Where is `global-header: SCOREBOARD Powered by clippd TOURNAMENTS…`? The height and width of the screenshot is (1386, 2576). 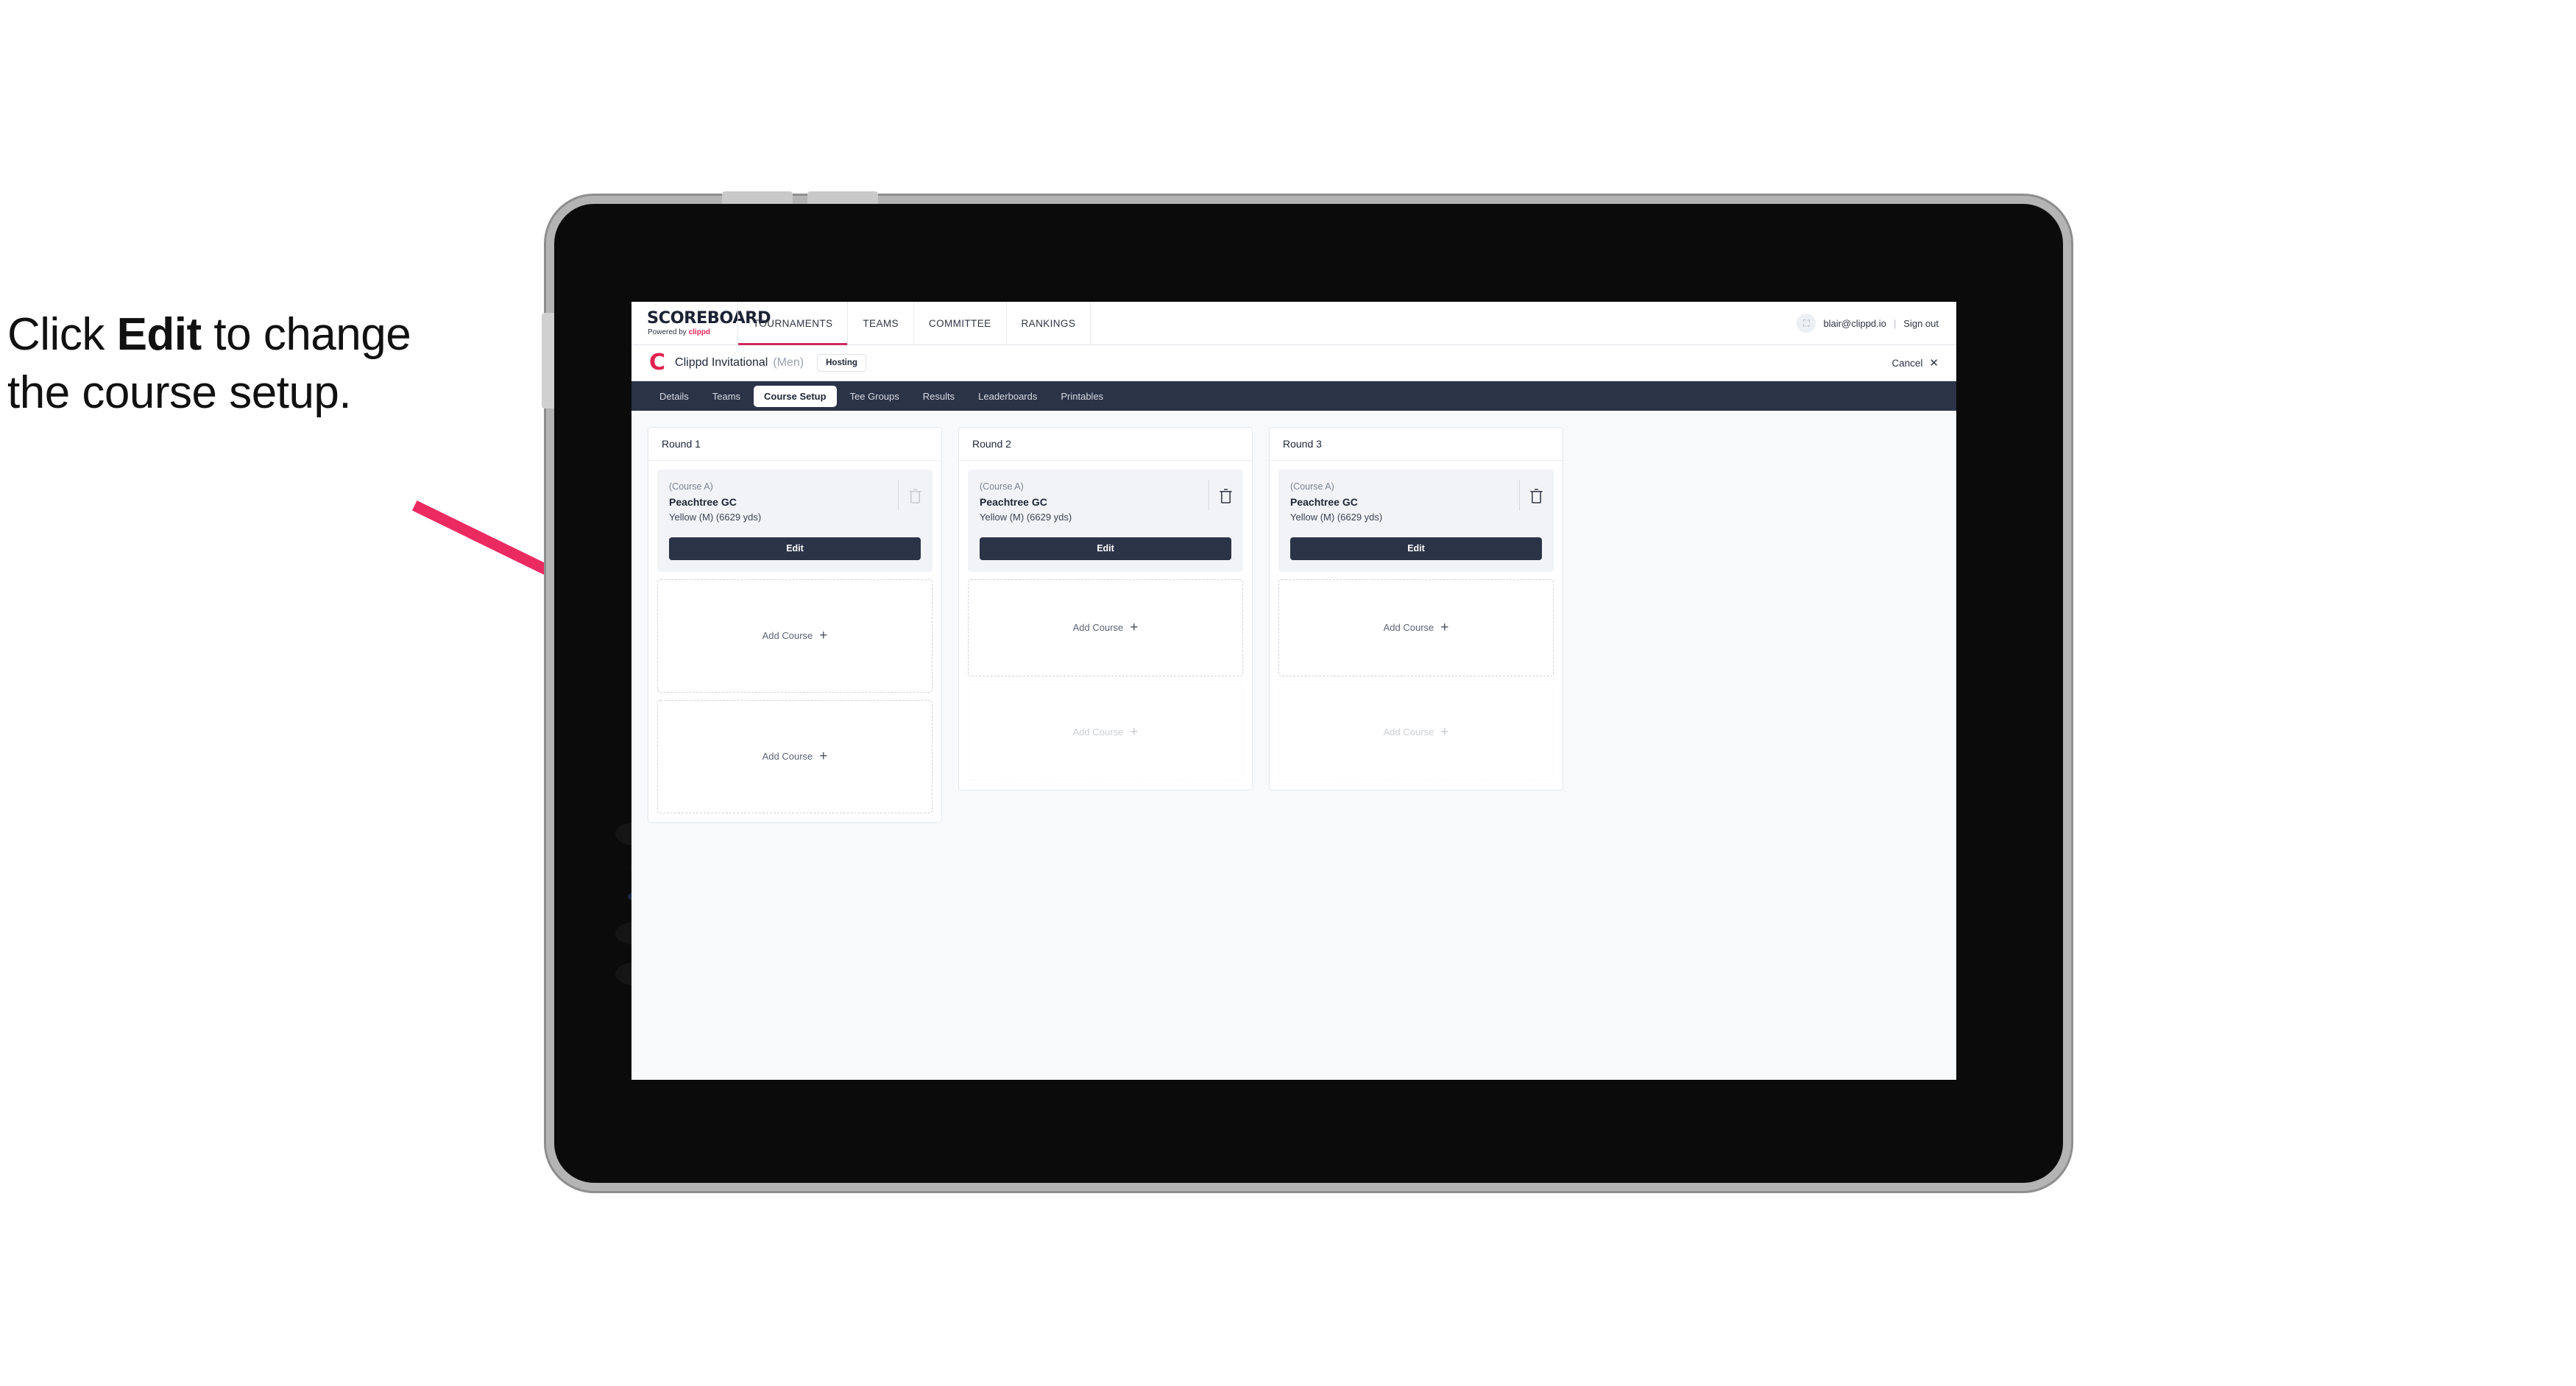
global-header: SCOREBOARD Powered by clippd TOURNAMENTS… is located at coordinates (1293, 323).